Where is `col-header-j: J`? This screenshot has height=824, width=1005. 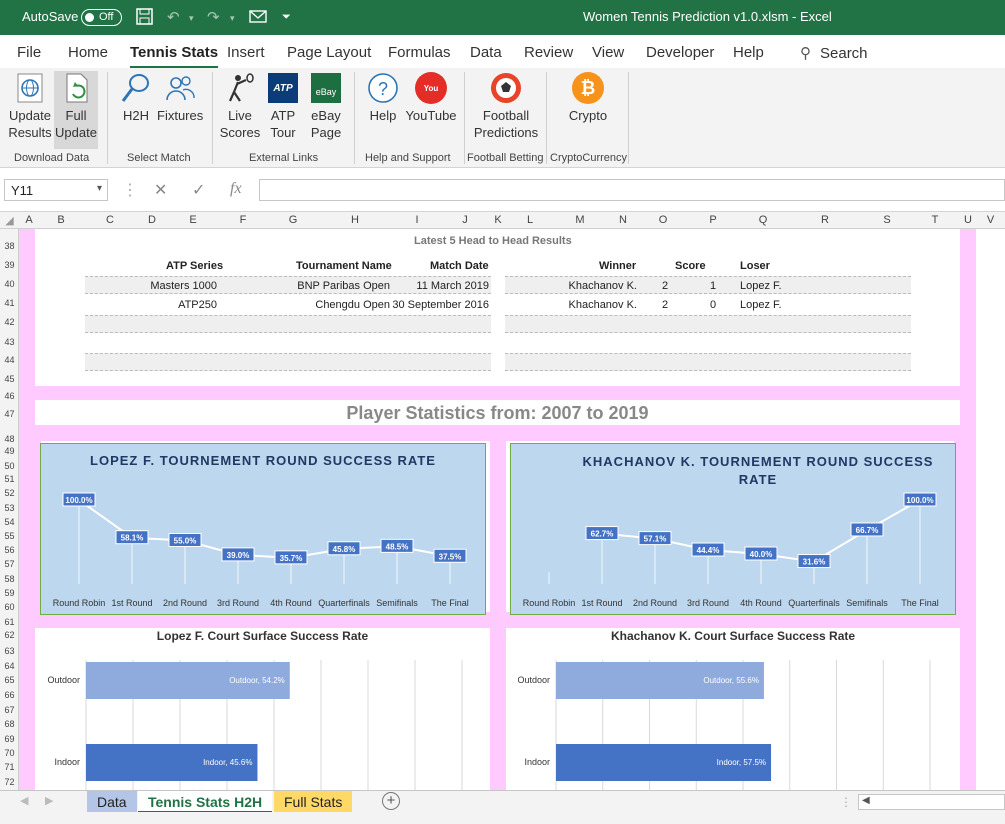 col-header-j: J is located at coordinates (465, 220).